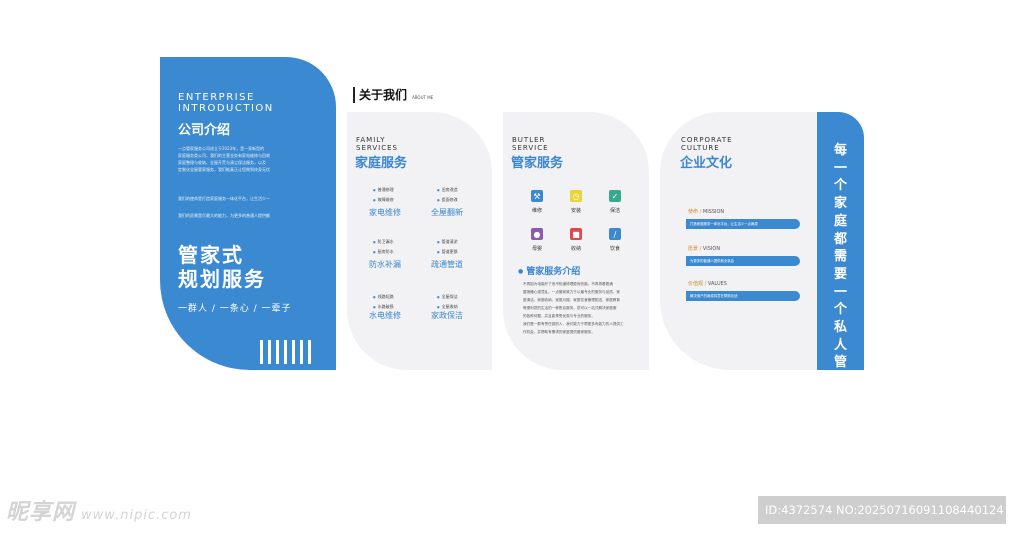  Describe the element at coordinates (615, 202) in the screenshot. I see `service-icon-cell: ✓ 保洁` at that location.